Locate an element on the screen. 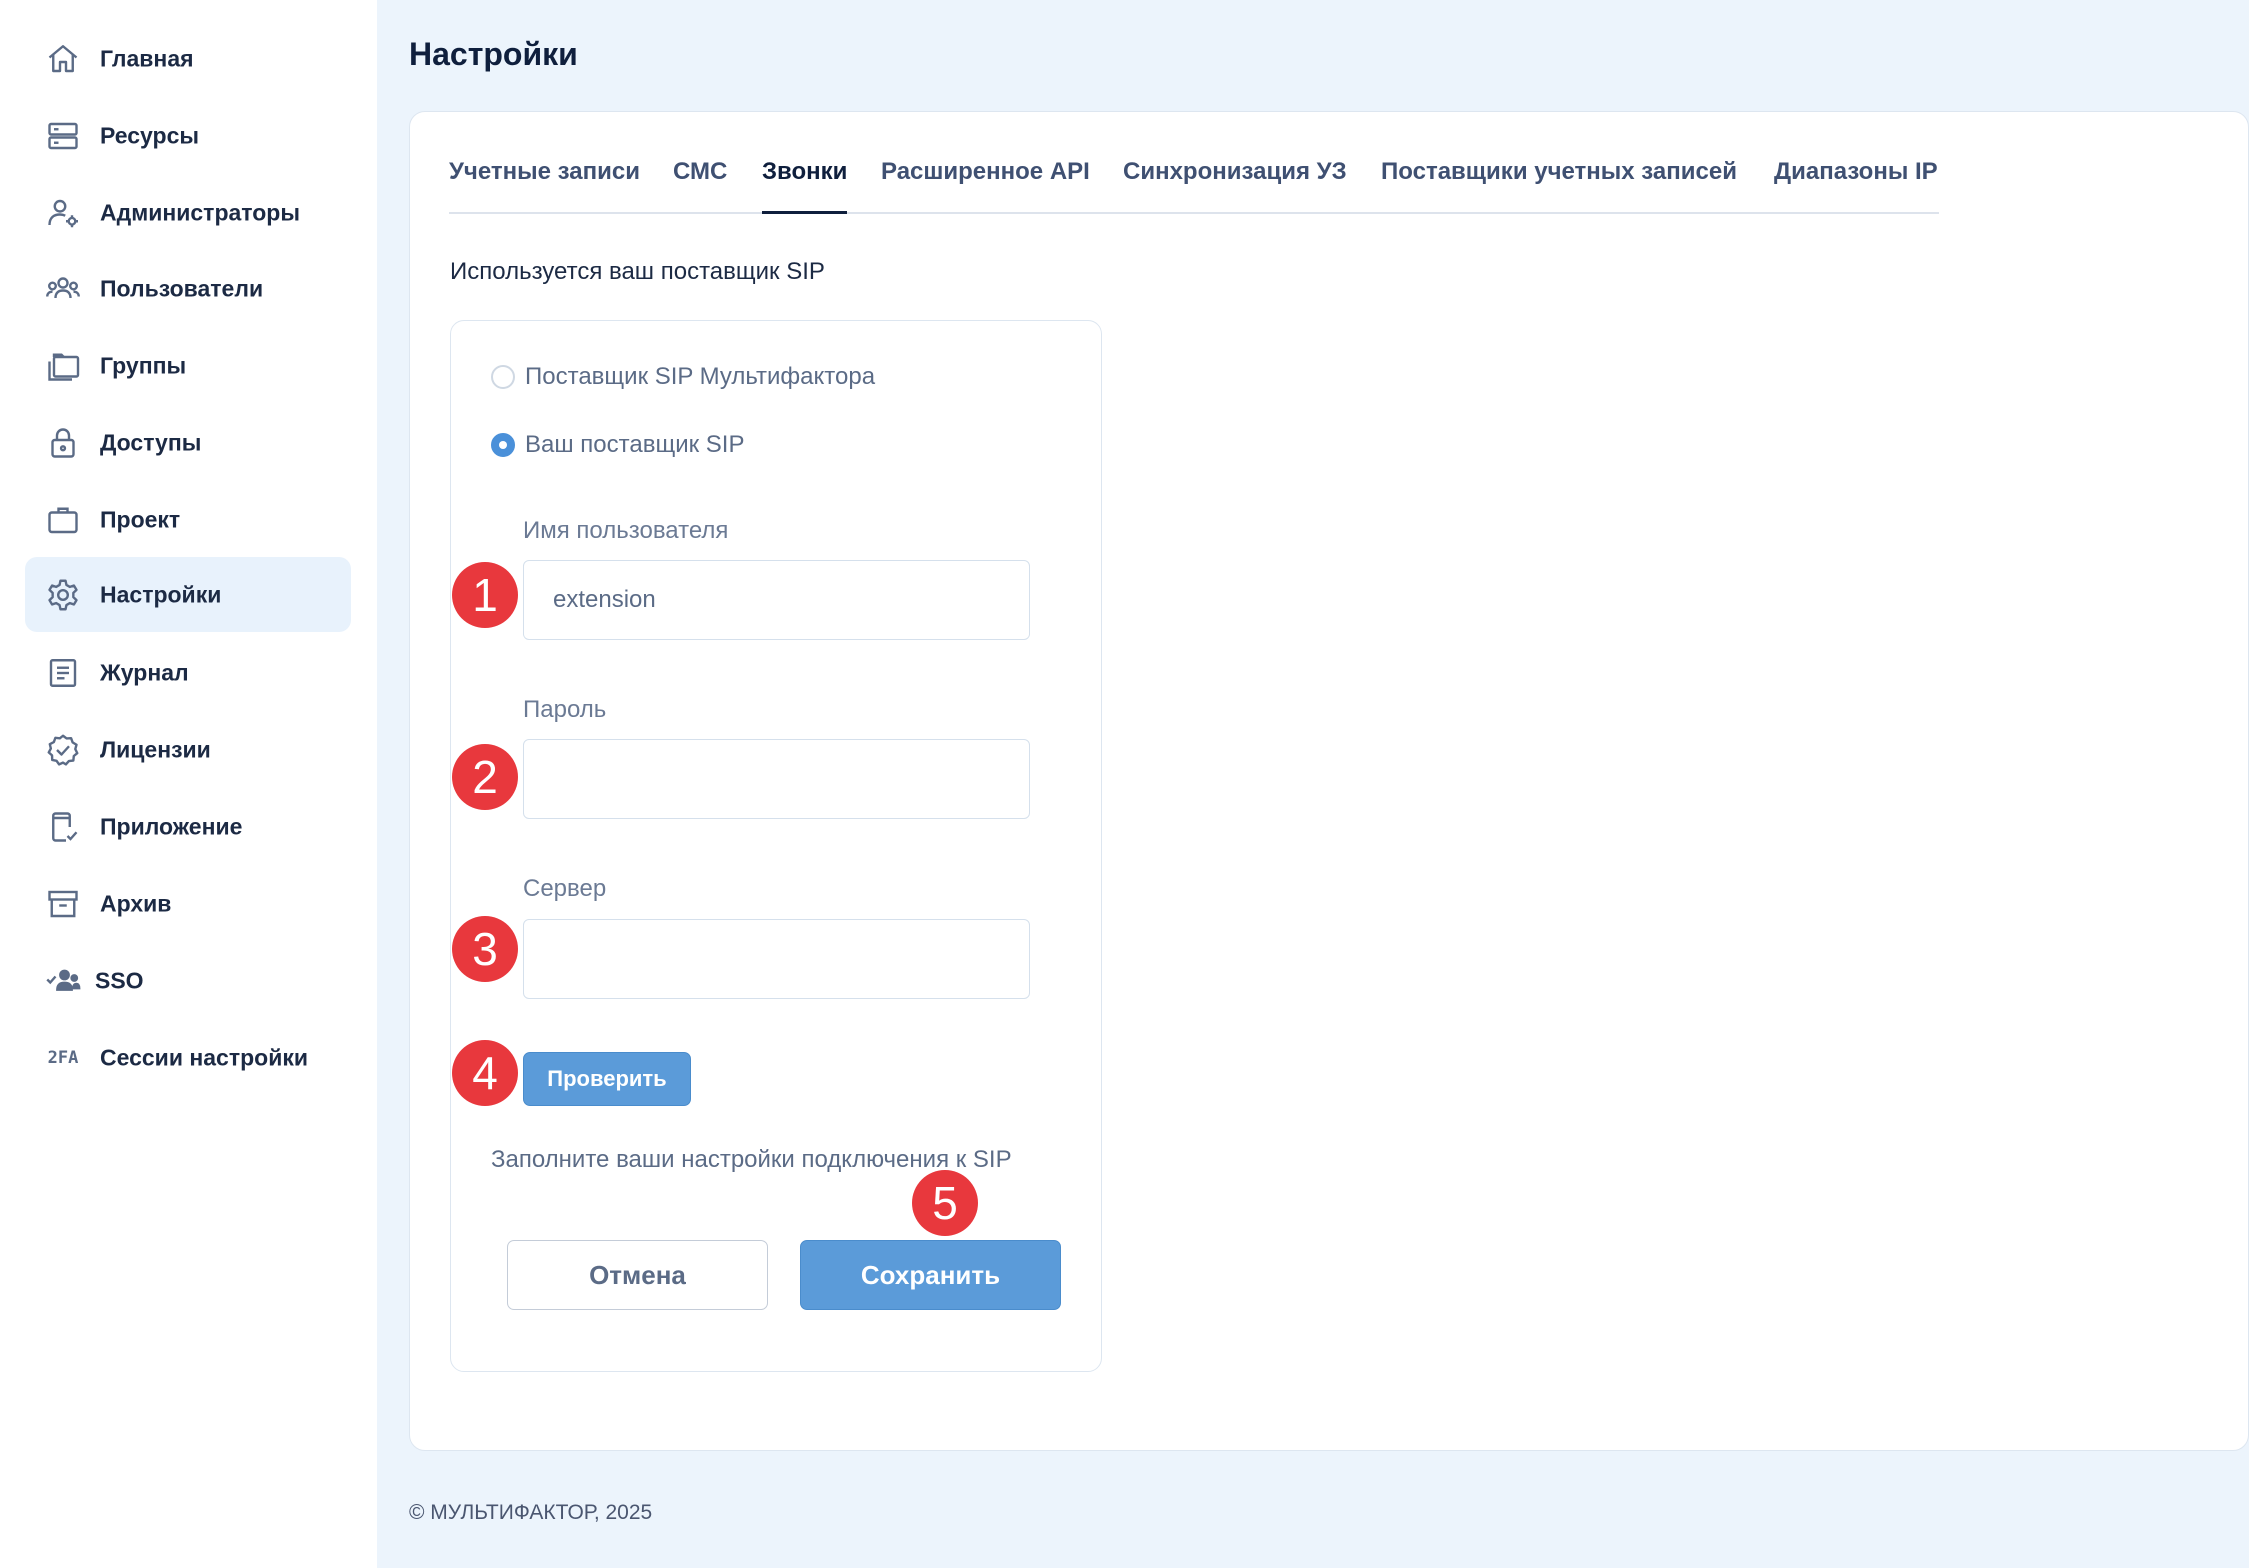 The height and width of the screenshot is (1568, 2249). sidebar-item-label: Лицензии is located at coordinates (155, 749).